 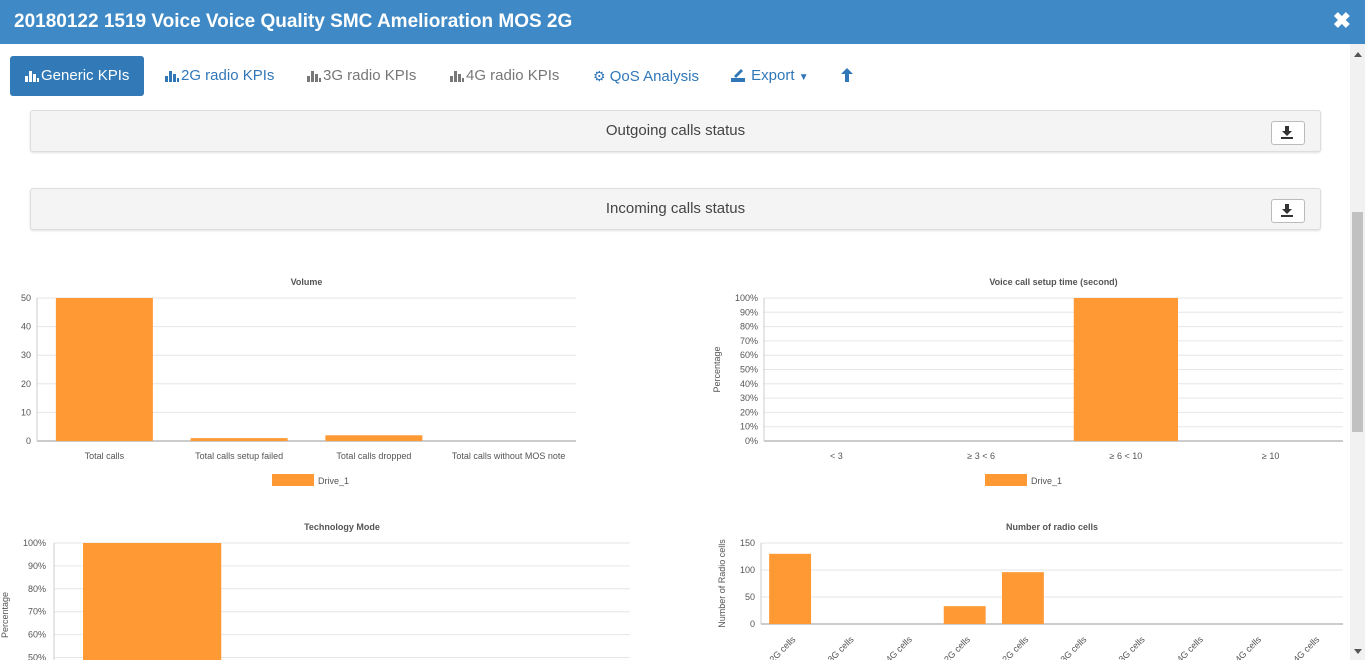 I want to click on scroll-down-arrow, so click(x=1358, y=651).